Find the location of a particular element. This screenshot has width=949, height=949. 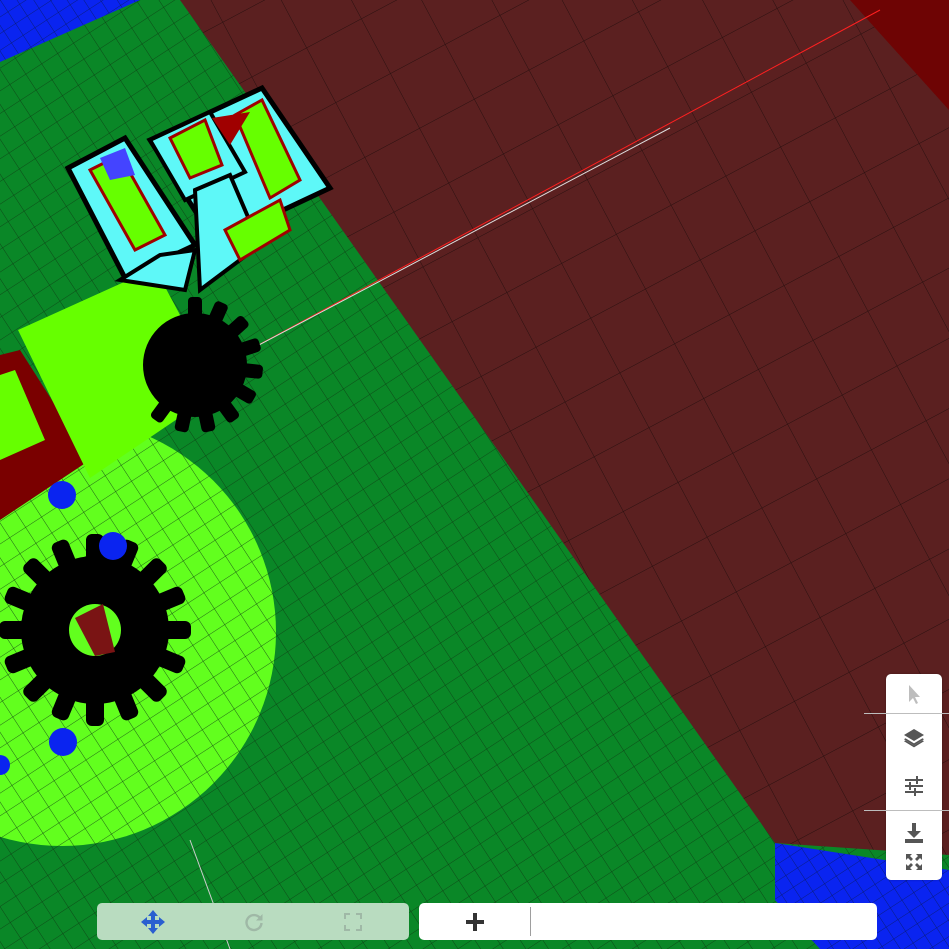

fullscreen-tool-button is located at coordinates (914, 862).